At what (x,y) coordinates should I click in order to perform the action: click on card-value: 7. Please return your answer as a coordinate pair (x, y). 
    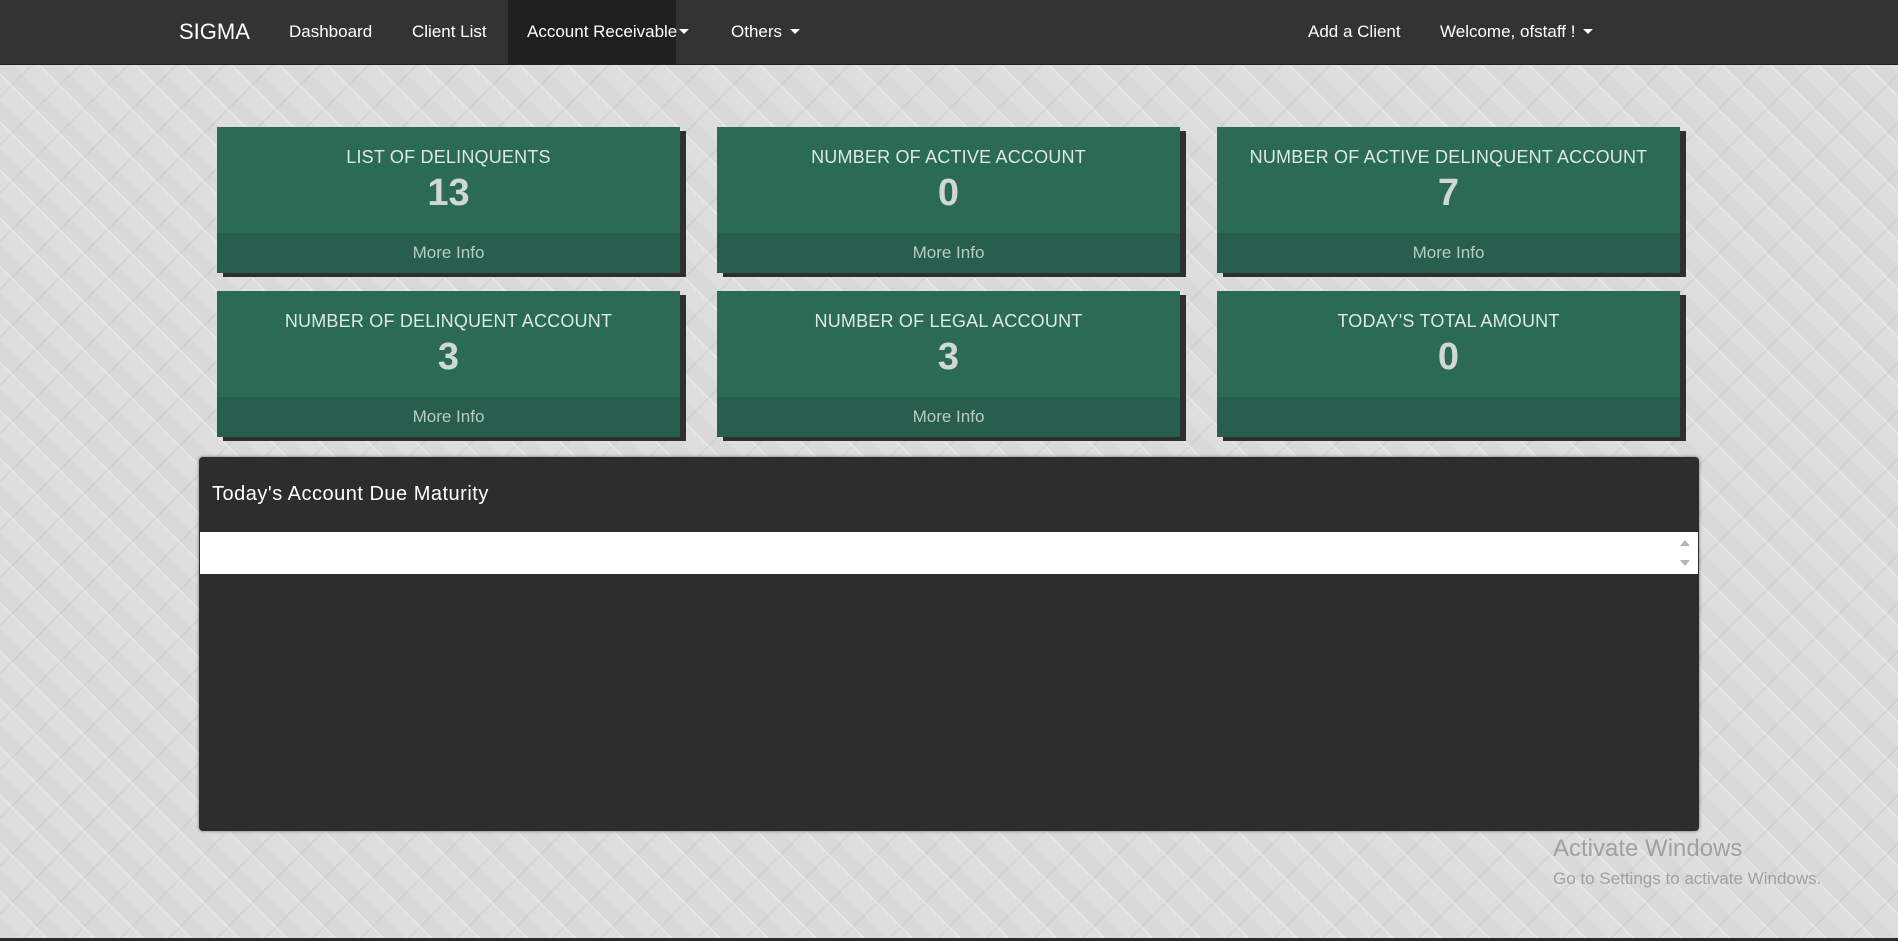
    Looking at the image, I should click on (1448, 193).